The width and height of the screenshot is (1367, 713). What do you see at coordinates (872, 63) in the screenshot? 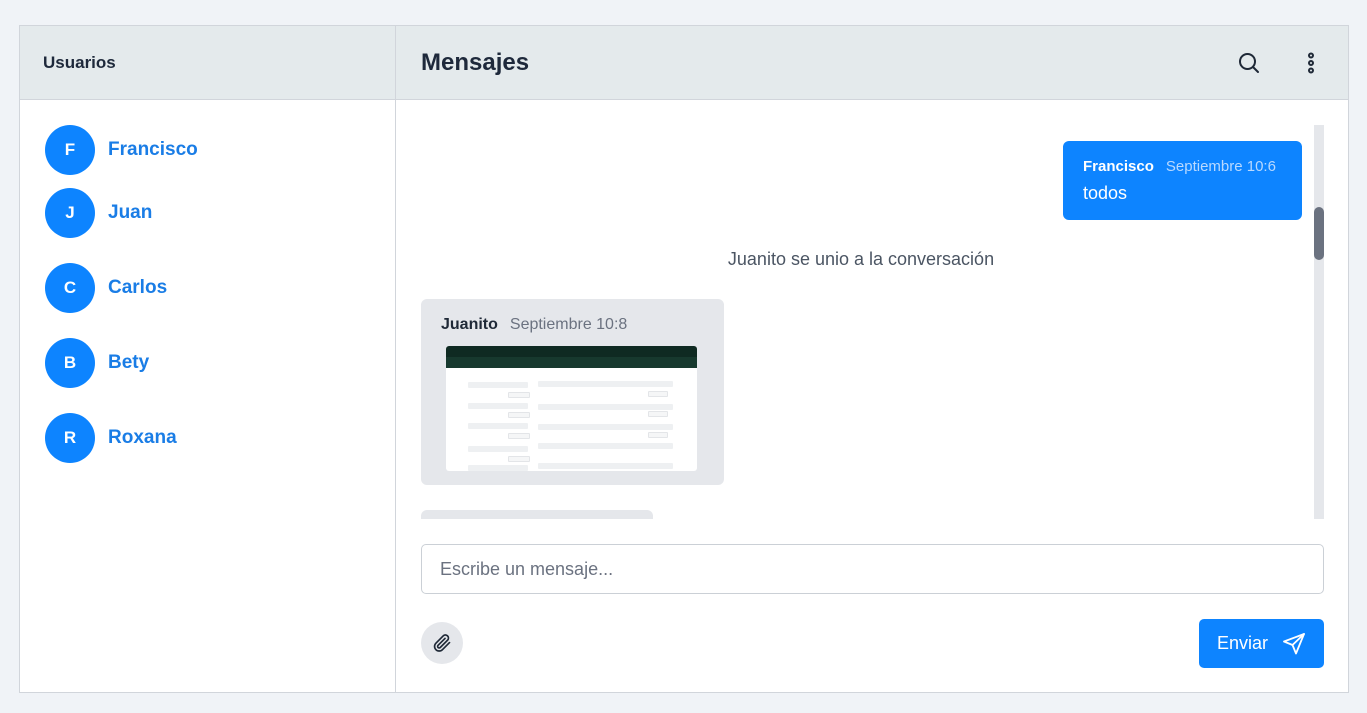
I see `chat-header: Mensajes` at bounding box center [872, 63].